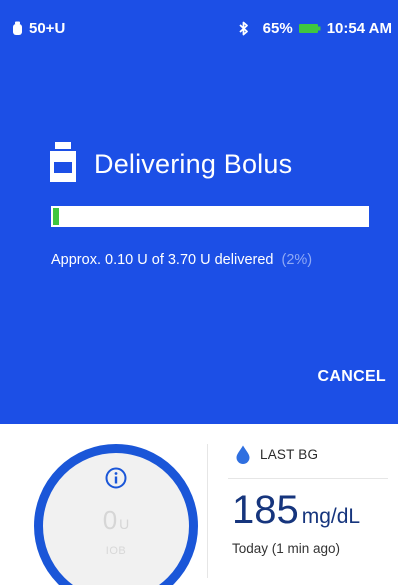 This screenshot has width=398, height=585. Describe the element at coordinates (63, 162) in the screenshot. I see `insulin-bottle-icon` at that location.